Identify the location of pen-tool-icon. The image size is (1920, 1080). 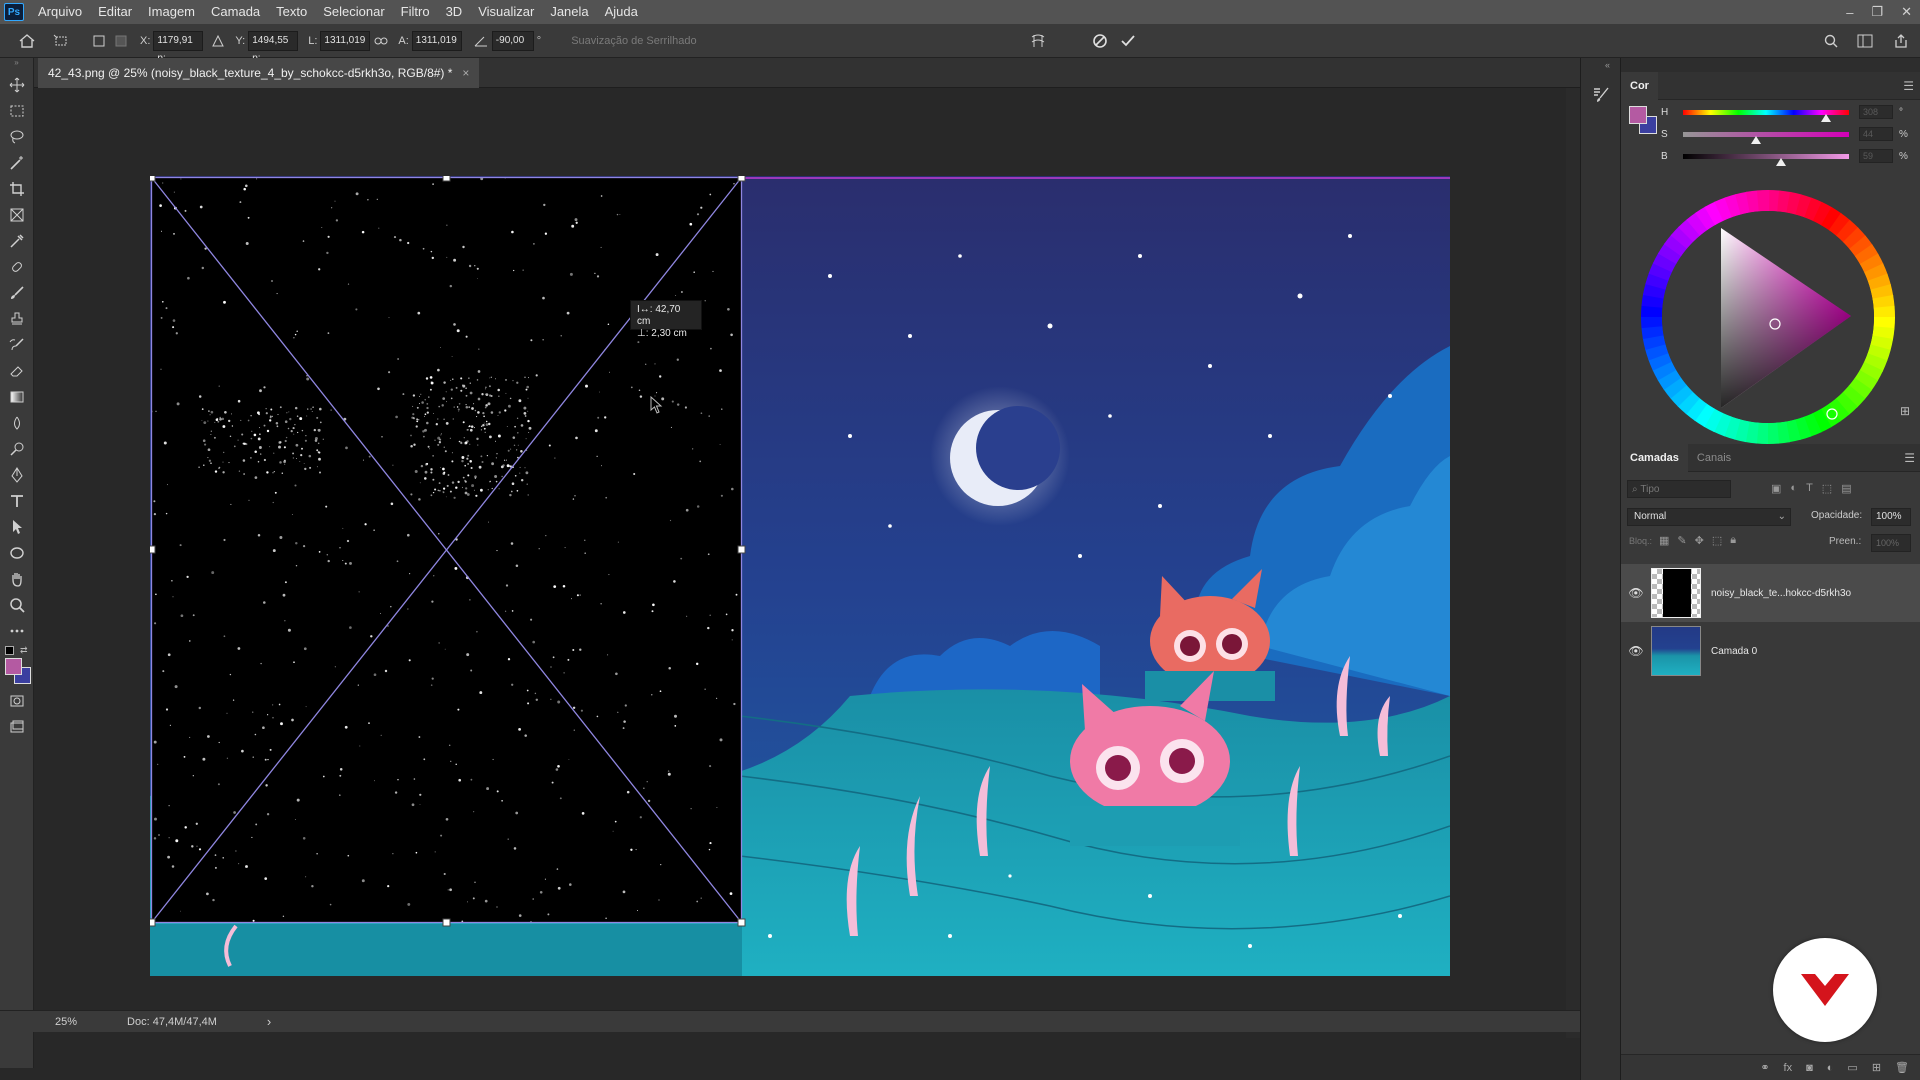
(17, 475).